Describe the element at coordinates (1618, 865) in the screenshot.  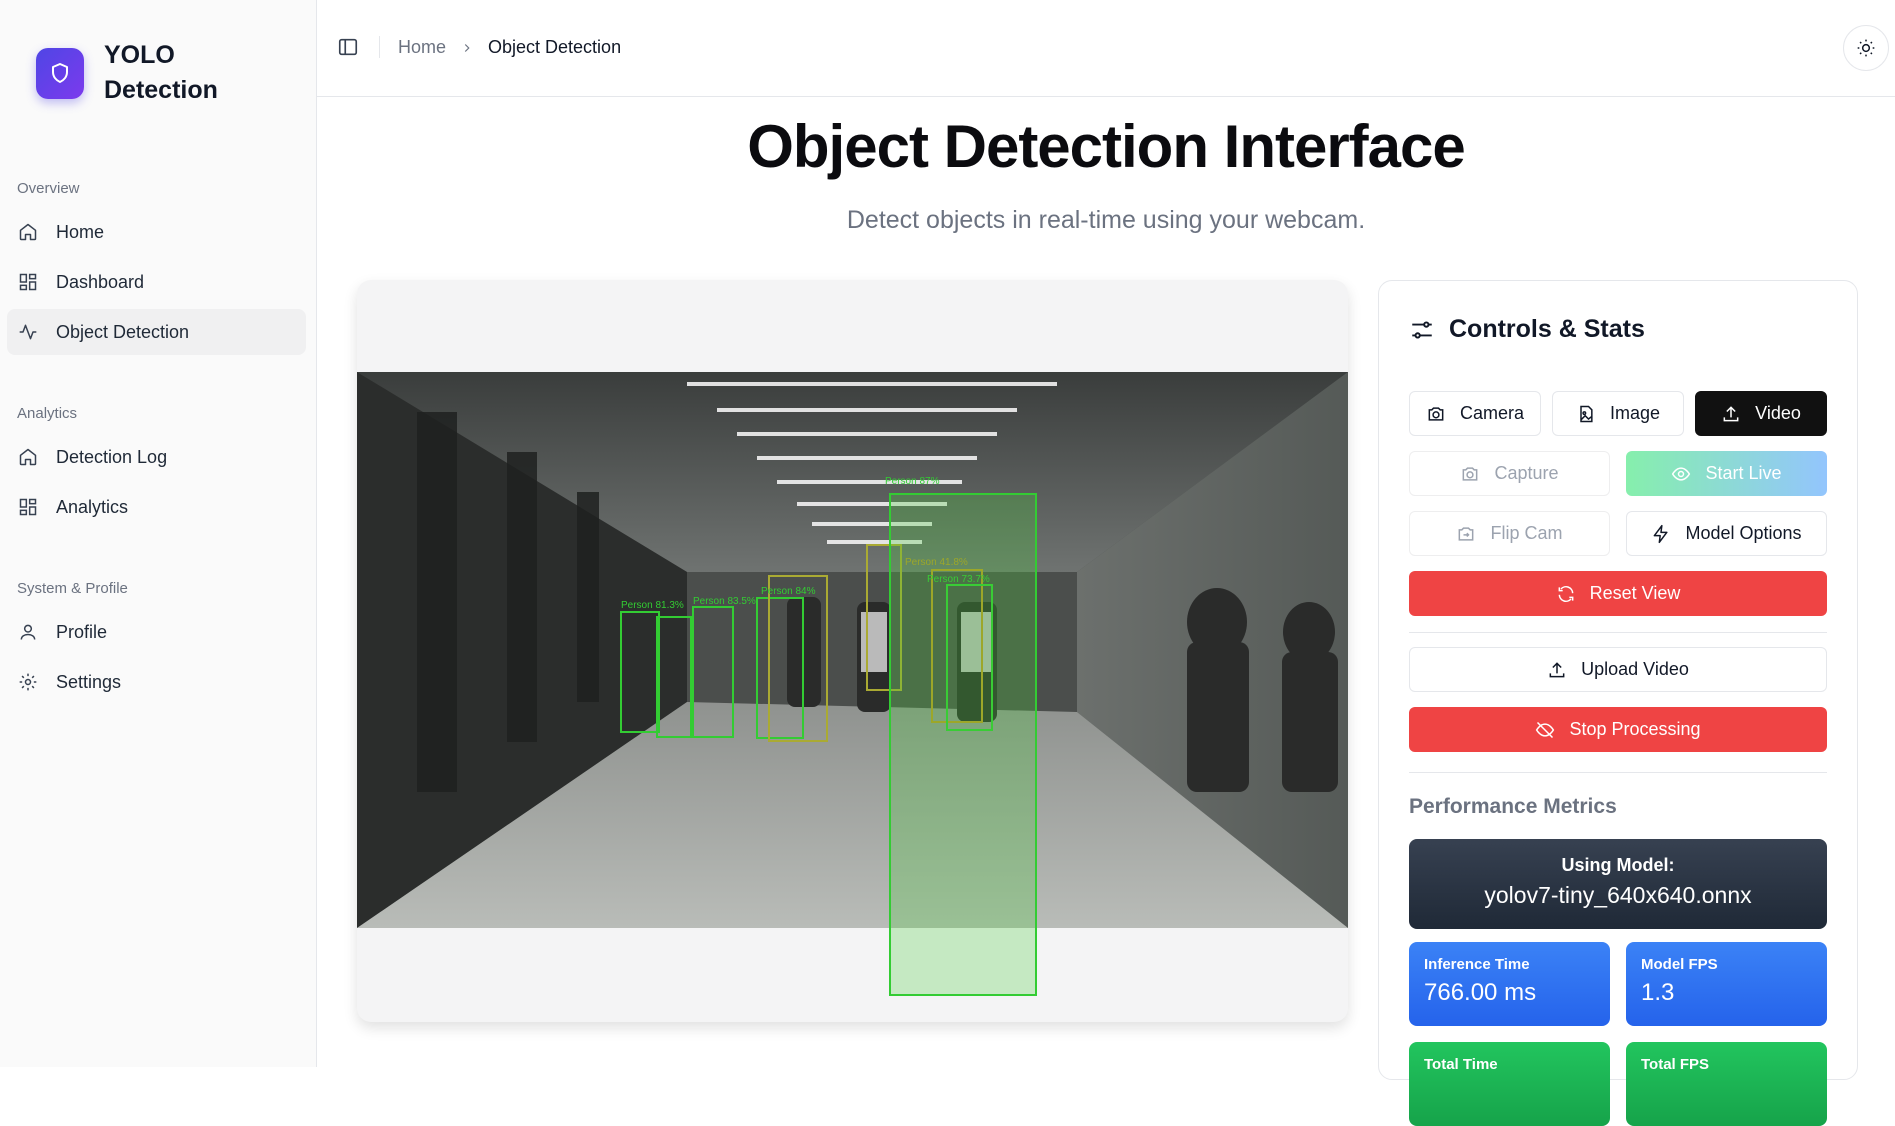
I see `model-label: Using Model:` at that location.